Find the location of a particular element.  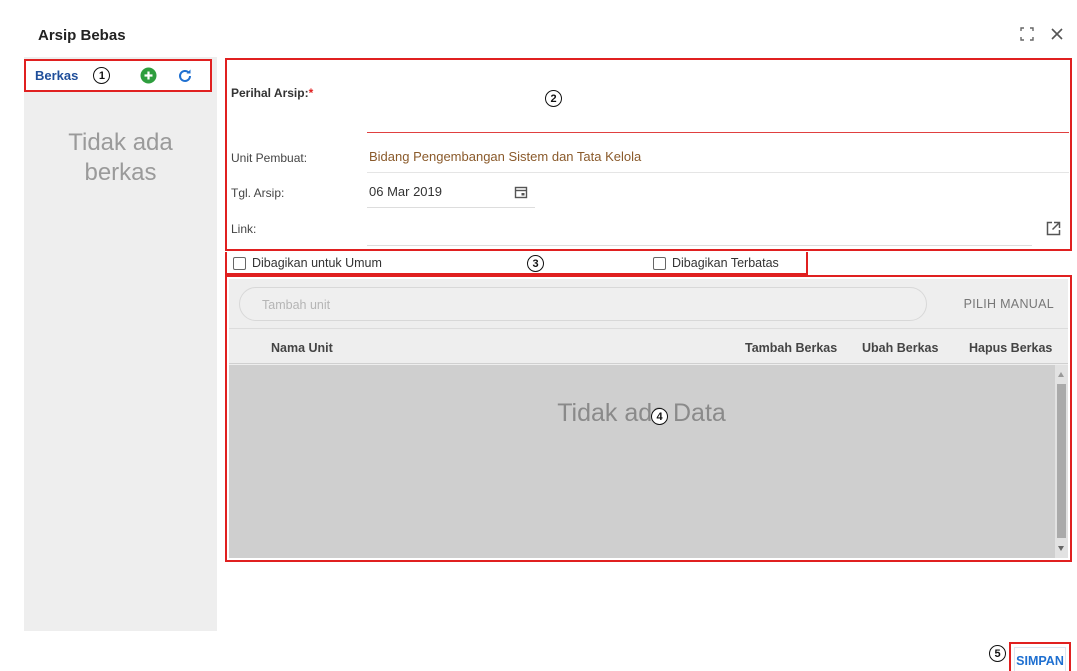

scroll-down-arrow is located at coordinates (1061, 548).